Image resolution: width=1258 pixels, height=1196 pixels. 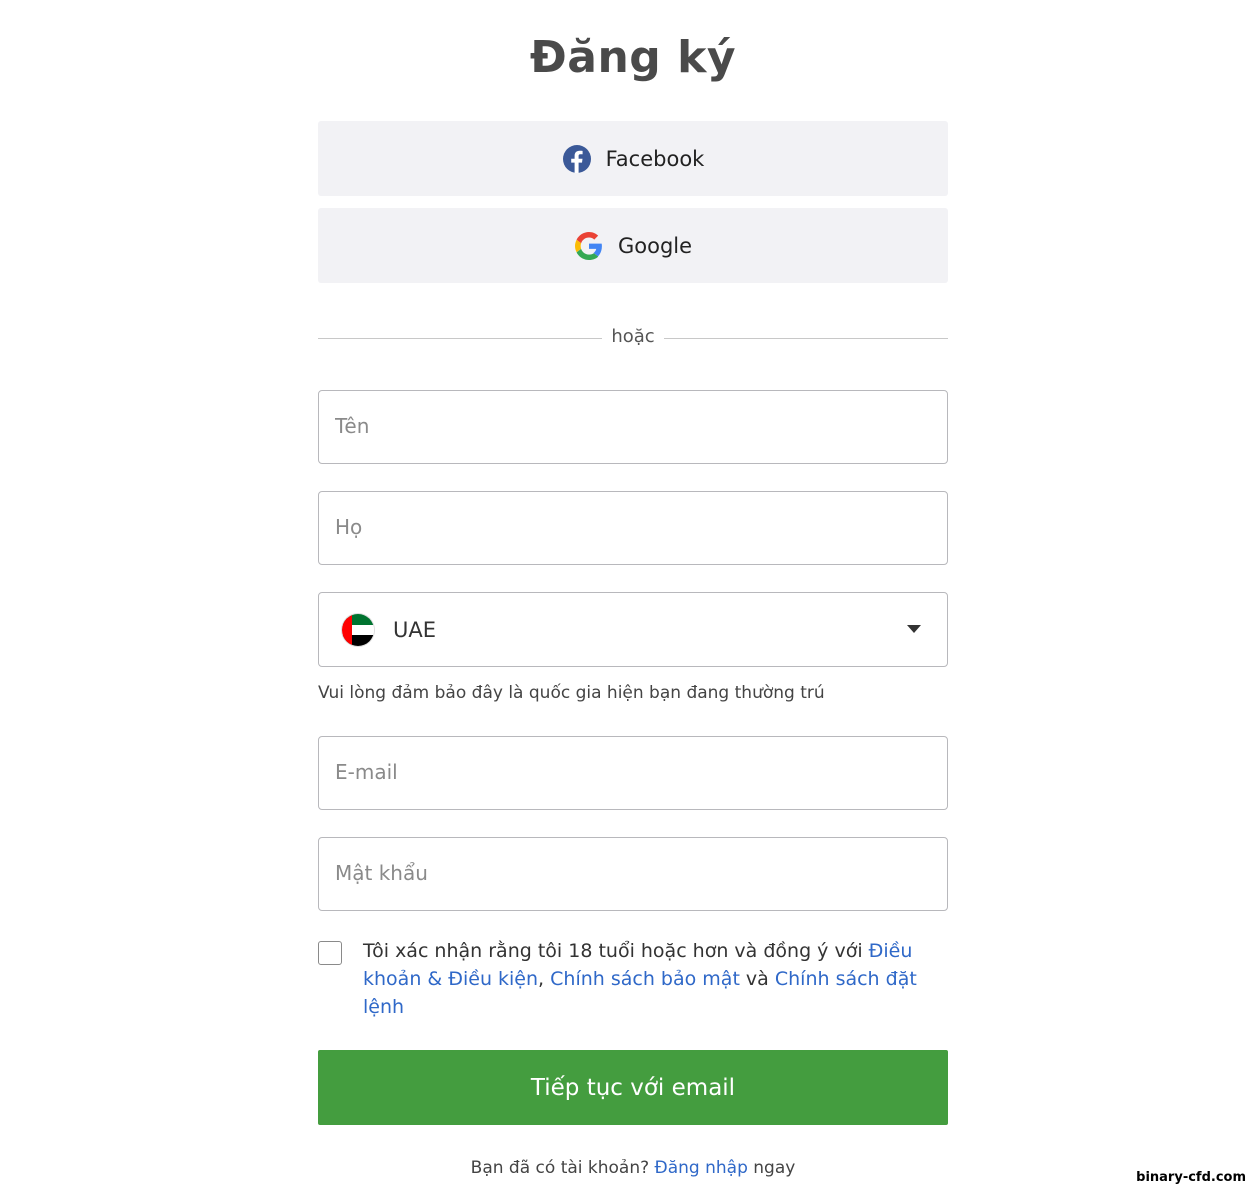 I want to click on facebook-label: Facebook, so click(x=655, y=158).